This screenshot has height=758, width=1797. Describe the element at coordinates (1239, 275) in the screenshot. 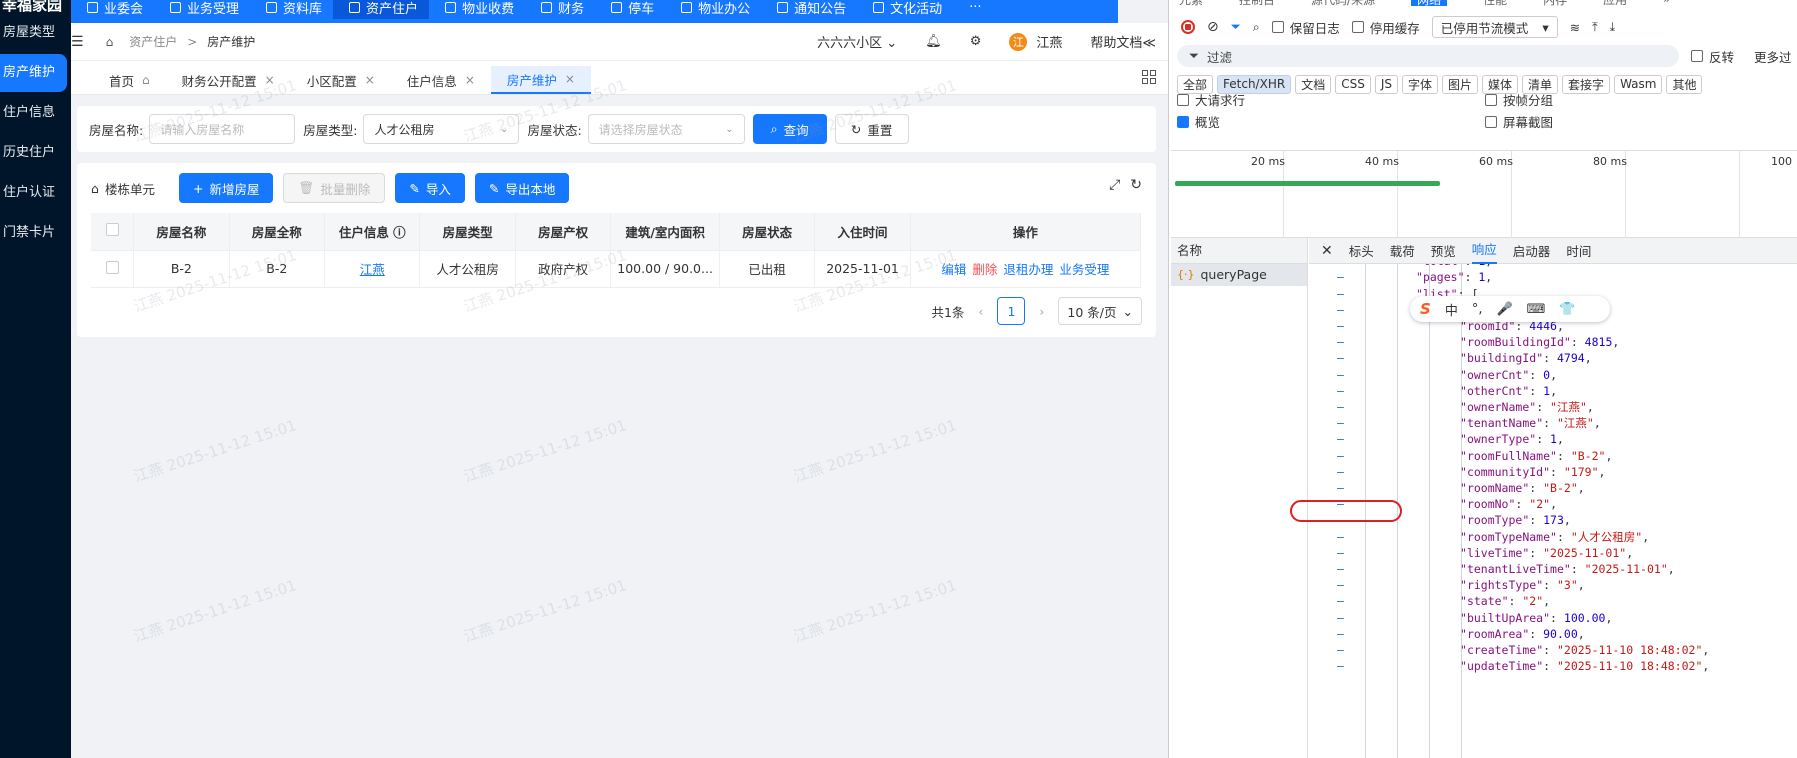

I see `request-row: {·} queryPage` at that location.